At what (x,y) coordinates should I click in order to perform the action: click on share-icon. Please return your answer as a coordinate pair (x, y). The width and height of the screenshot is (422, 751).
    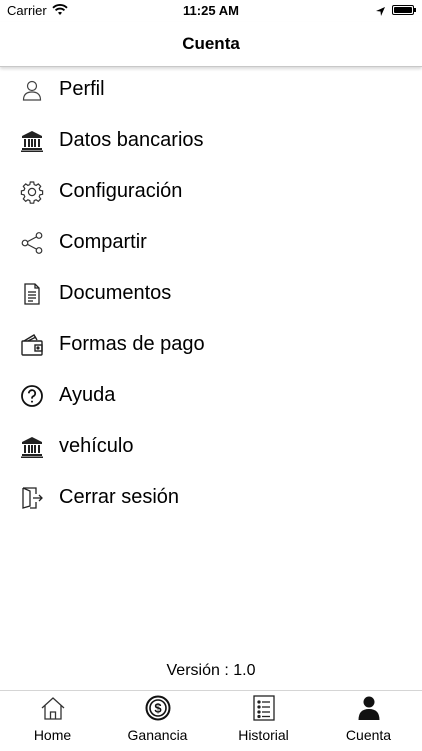
    Looking at the image, I should click on (32, 243).